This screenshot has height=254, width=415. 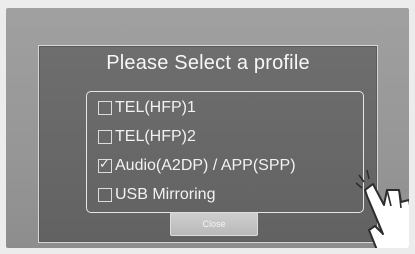 I want to click on dialog-title: Please Select a profile, so click(x=208, y=63).